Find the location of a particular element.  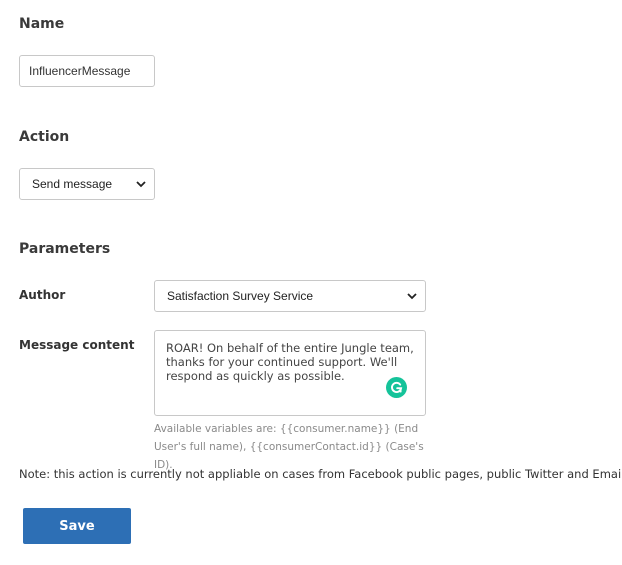

author-select-value: Satisfaction Survey Service is located at coordinates (240, 296).